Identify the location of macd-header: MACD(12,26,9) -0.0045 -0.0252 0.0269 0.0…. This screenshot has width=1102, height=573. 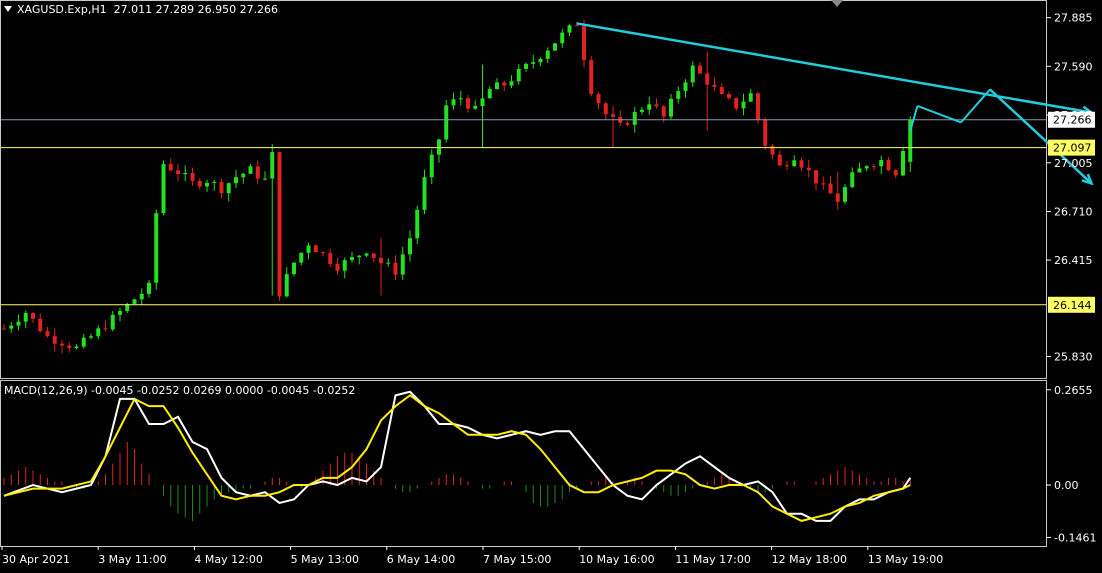
(179, 390).